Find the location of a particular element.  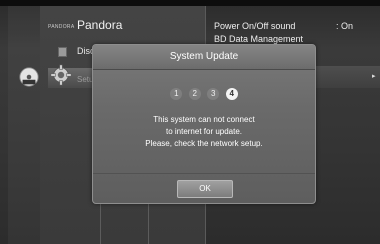

menu-item-pandora: Pandora is located at coordinates (99, 25).